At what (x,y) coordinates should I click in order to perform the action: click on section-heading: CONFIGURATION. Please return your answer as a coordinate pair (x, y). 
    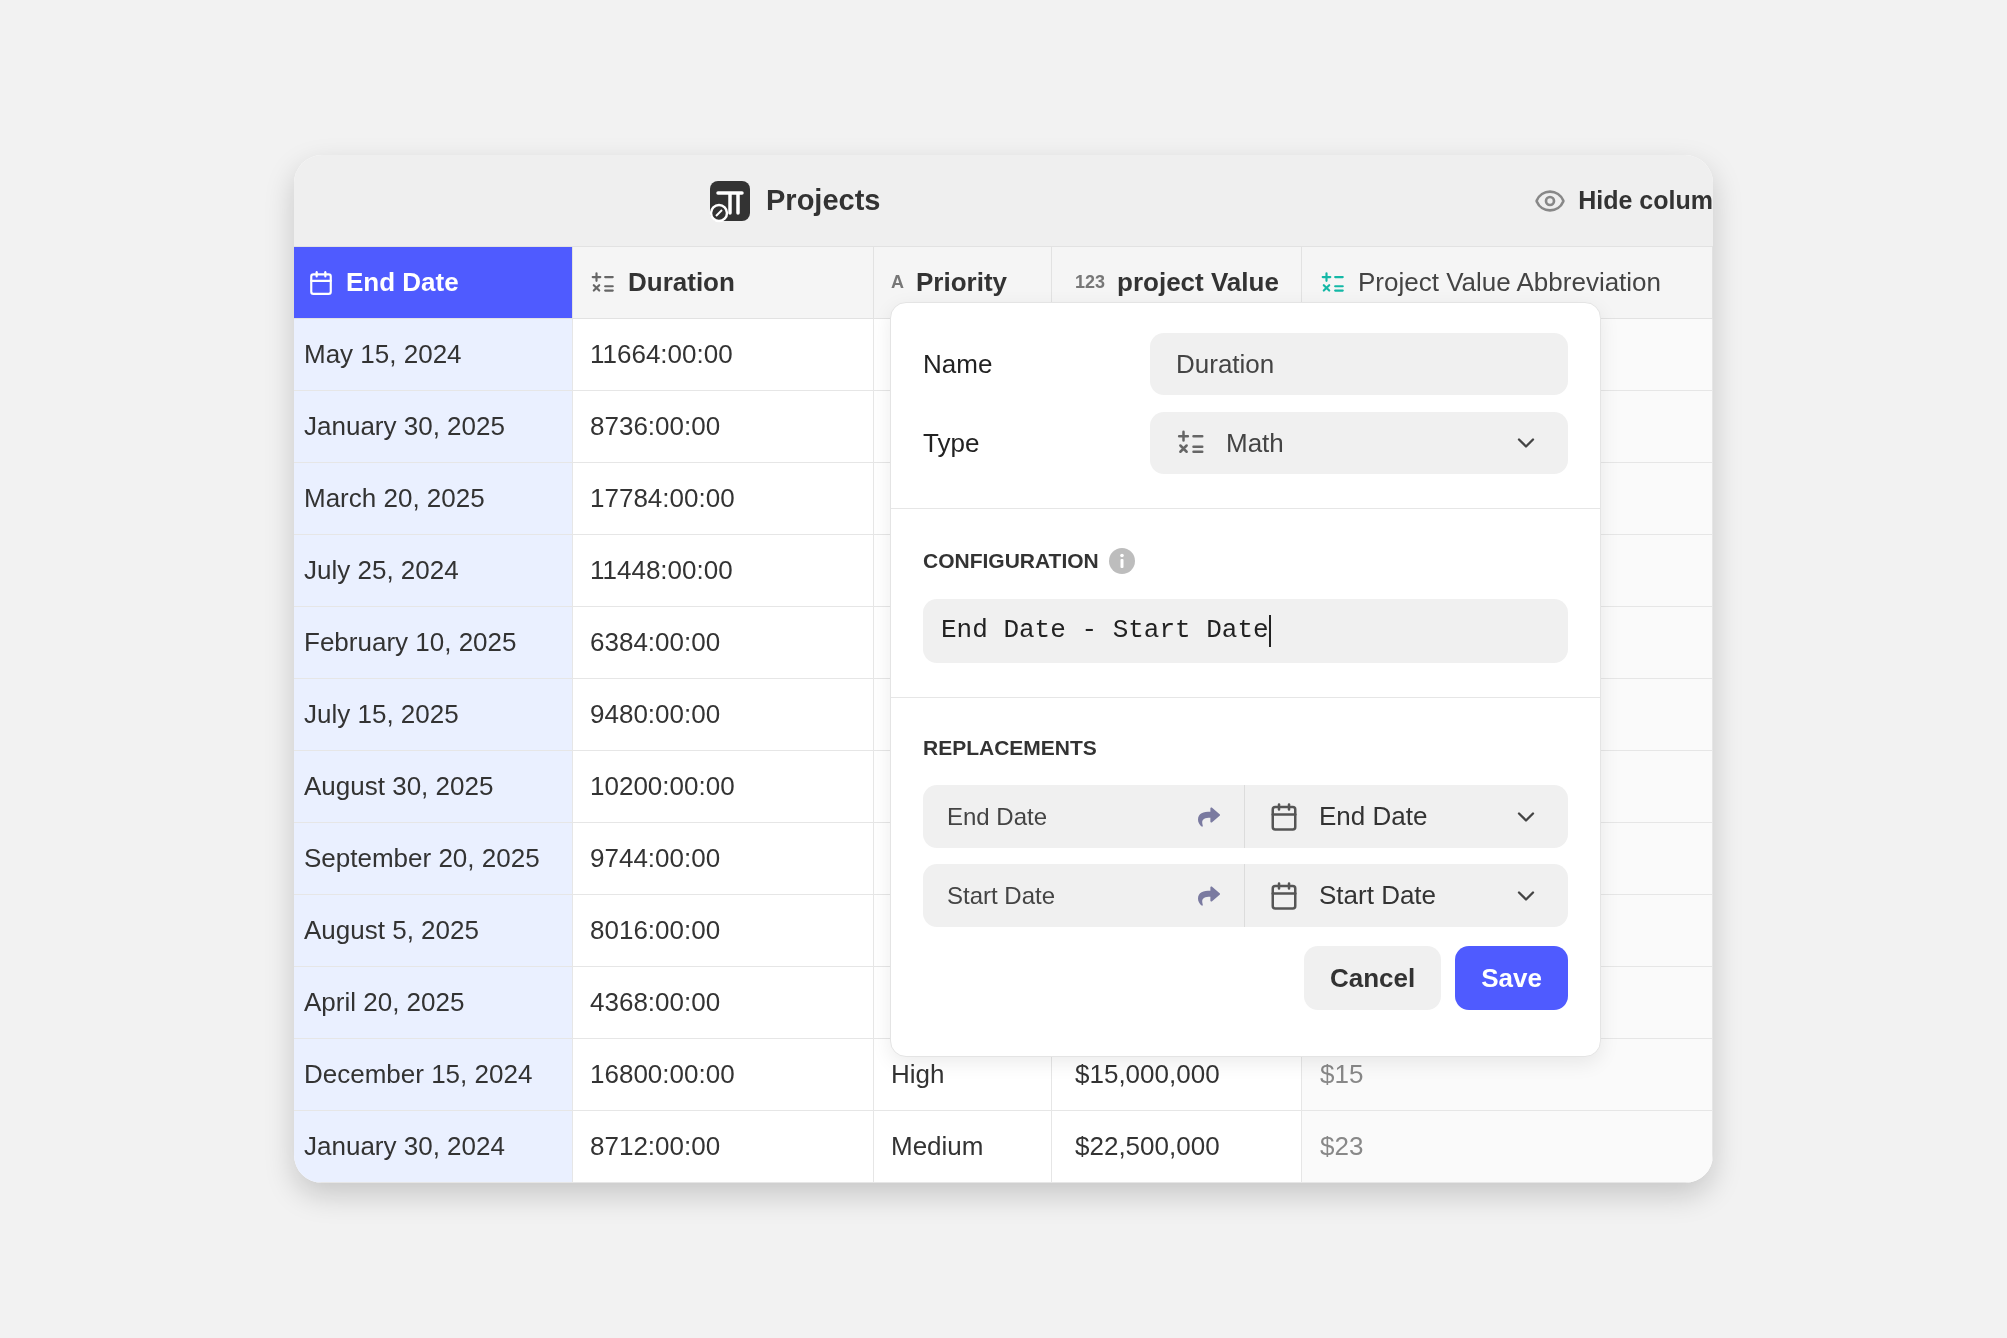
    Looking at the image, I should click on (1011, 561).